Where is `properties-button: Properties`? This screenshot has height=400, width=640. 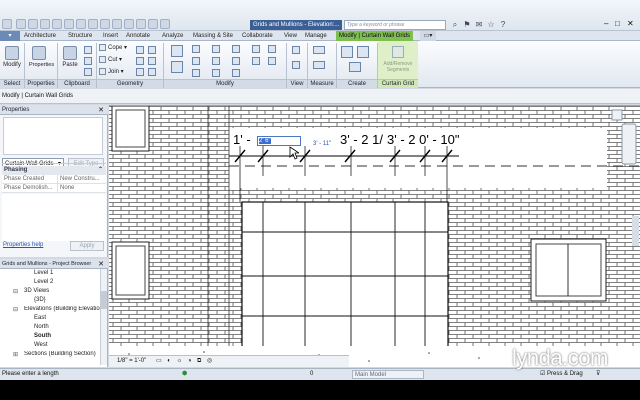
properties-button: Properties is located at coordinates (41, 60).